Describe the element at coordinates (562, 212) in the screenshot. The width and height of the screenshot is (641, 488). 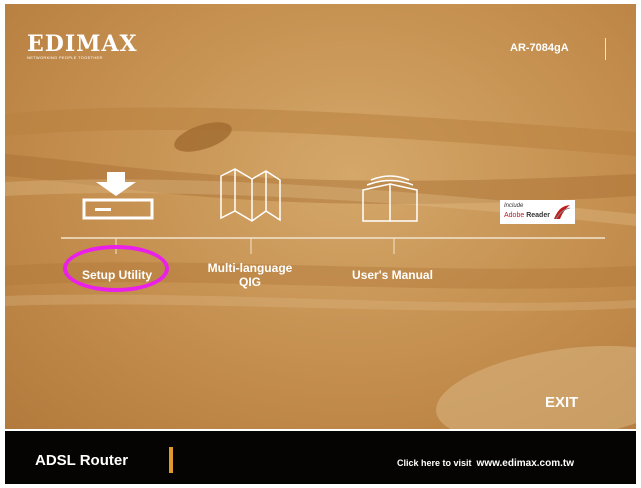
I see `adobe-reader-icon` at that location.